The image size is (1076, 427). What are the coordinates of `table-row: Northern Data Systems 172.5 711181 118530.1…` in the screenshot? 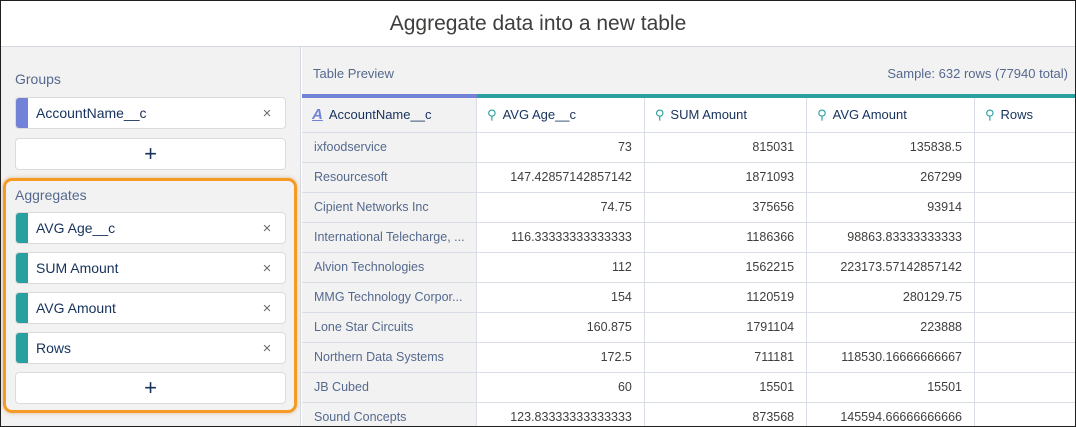 It's located at (688, 357).